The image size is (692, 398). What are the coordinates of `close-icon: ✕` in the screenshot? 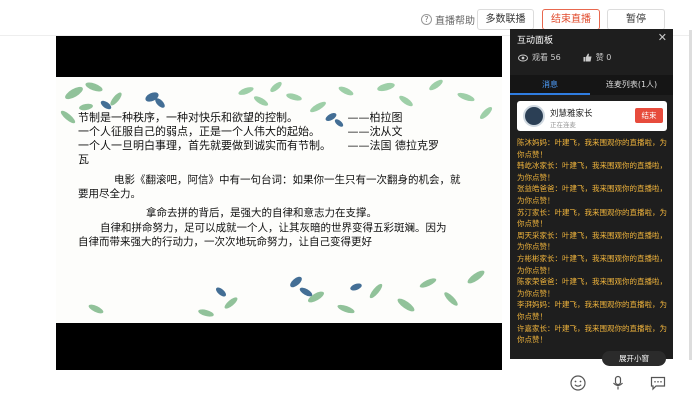 It's located at (662, 37).